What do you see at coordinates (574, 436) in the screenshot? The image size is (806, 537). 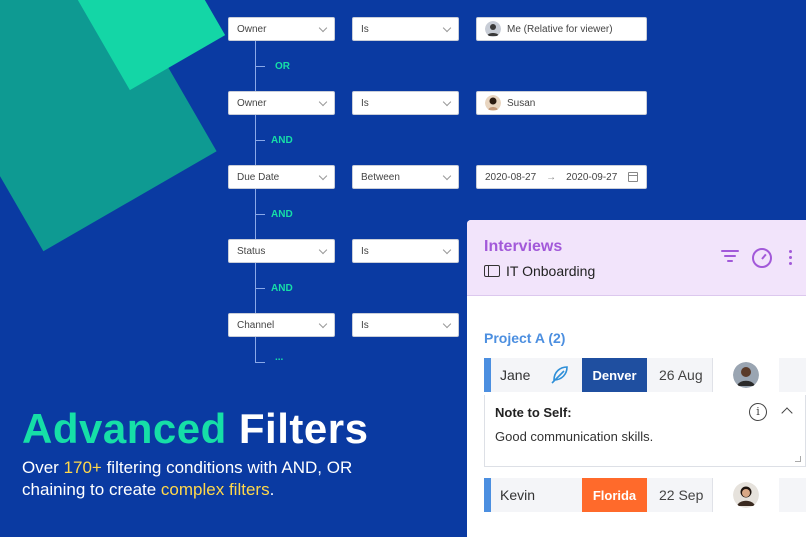 I see `note-body: Good communication skills.` at bounding box center [574, 436].